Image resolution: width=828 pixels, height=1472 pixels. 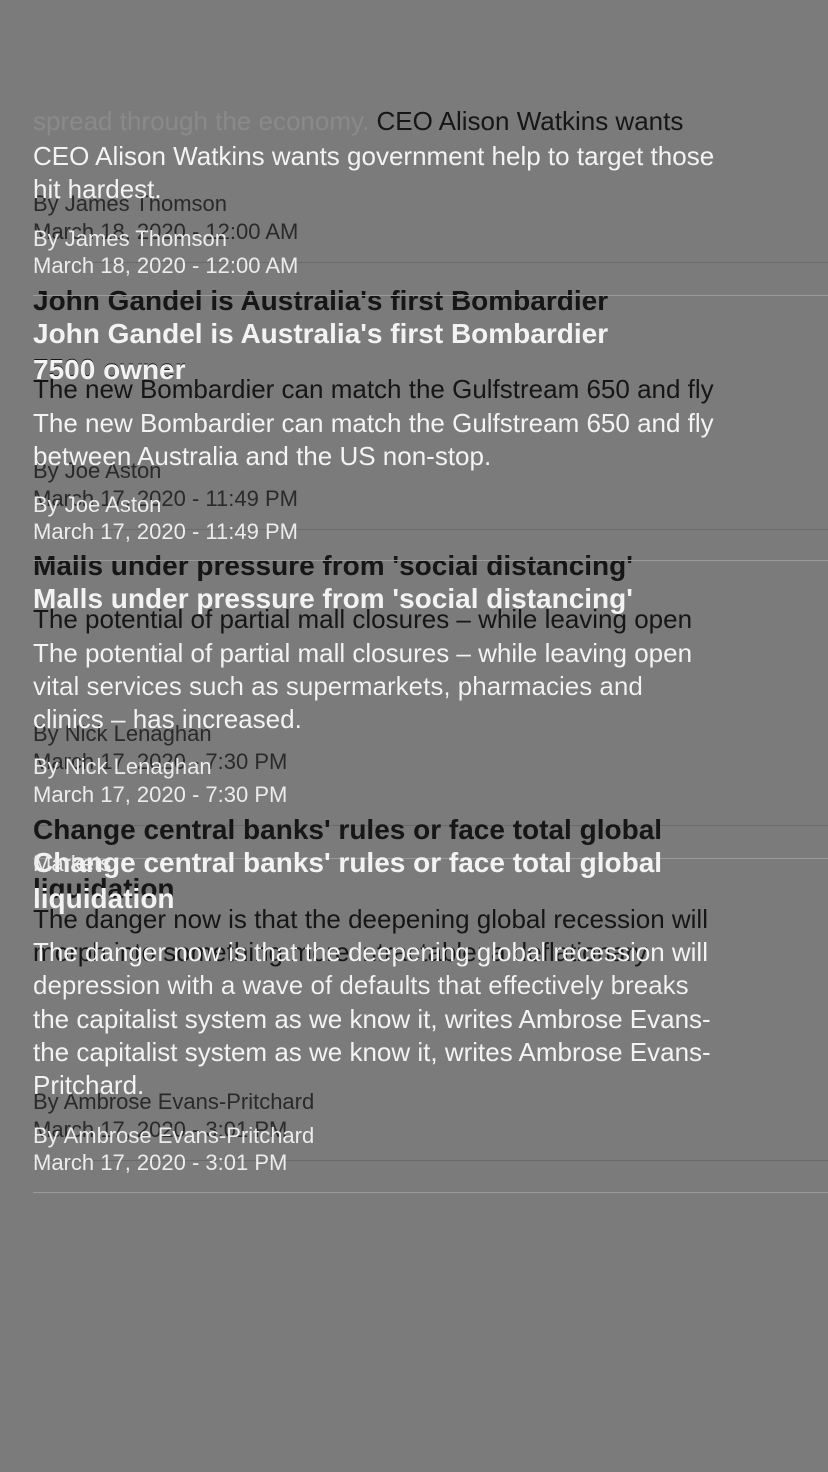 I want to click on ghost-label: Markets, so click(x=72, y=863).